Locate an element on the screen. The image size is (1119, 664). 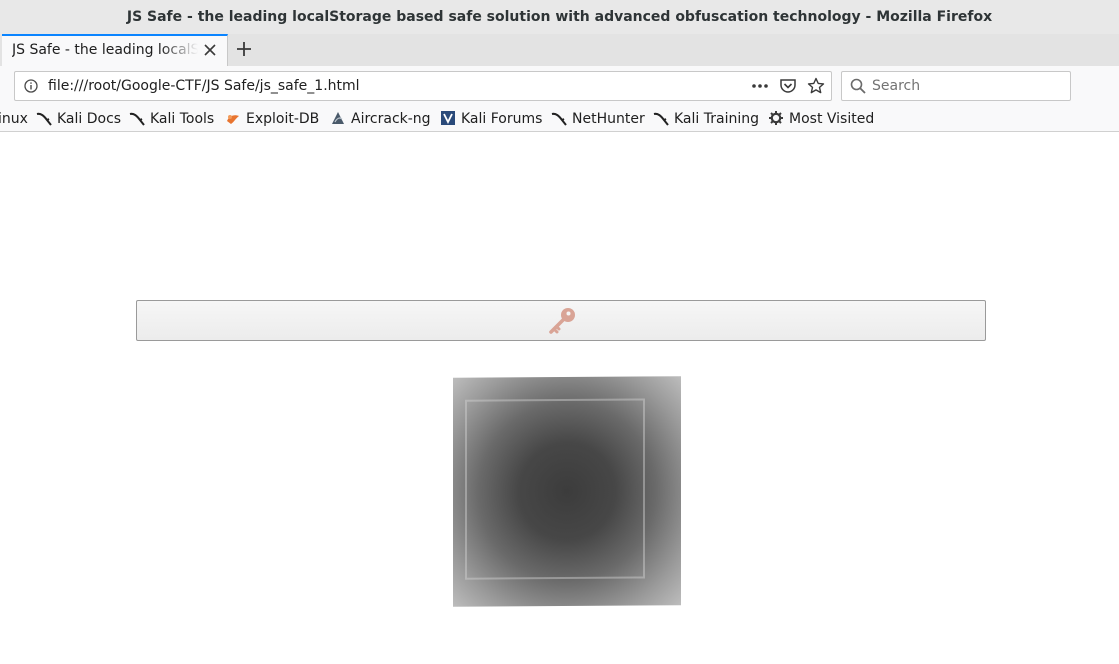
aircrack-icon is located at coordinates (338, 118).